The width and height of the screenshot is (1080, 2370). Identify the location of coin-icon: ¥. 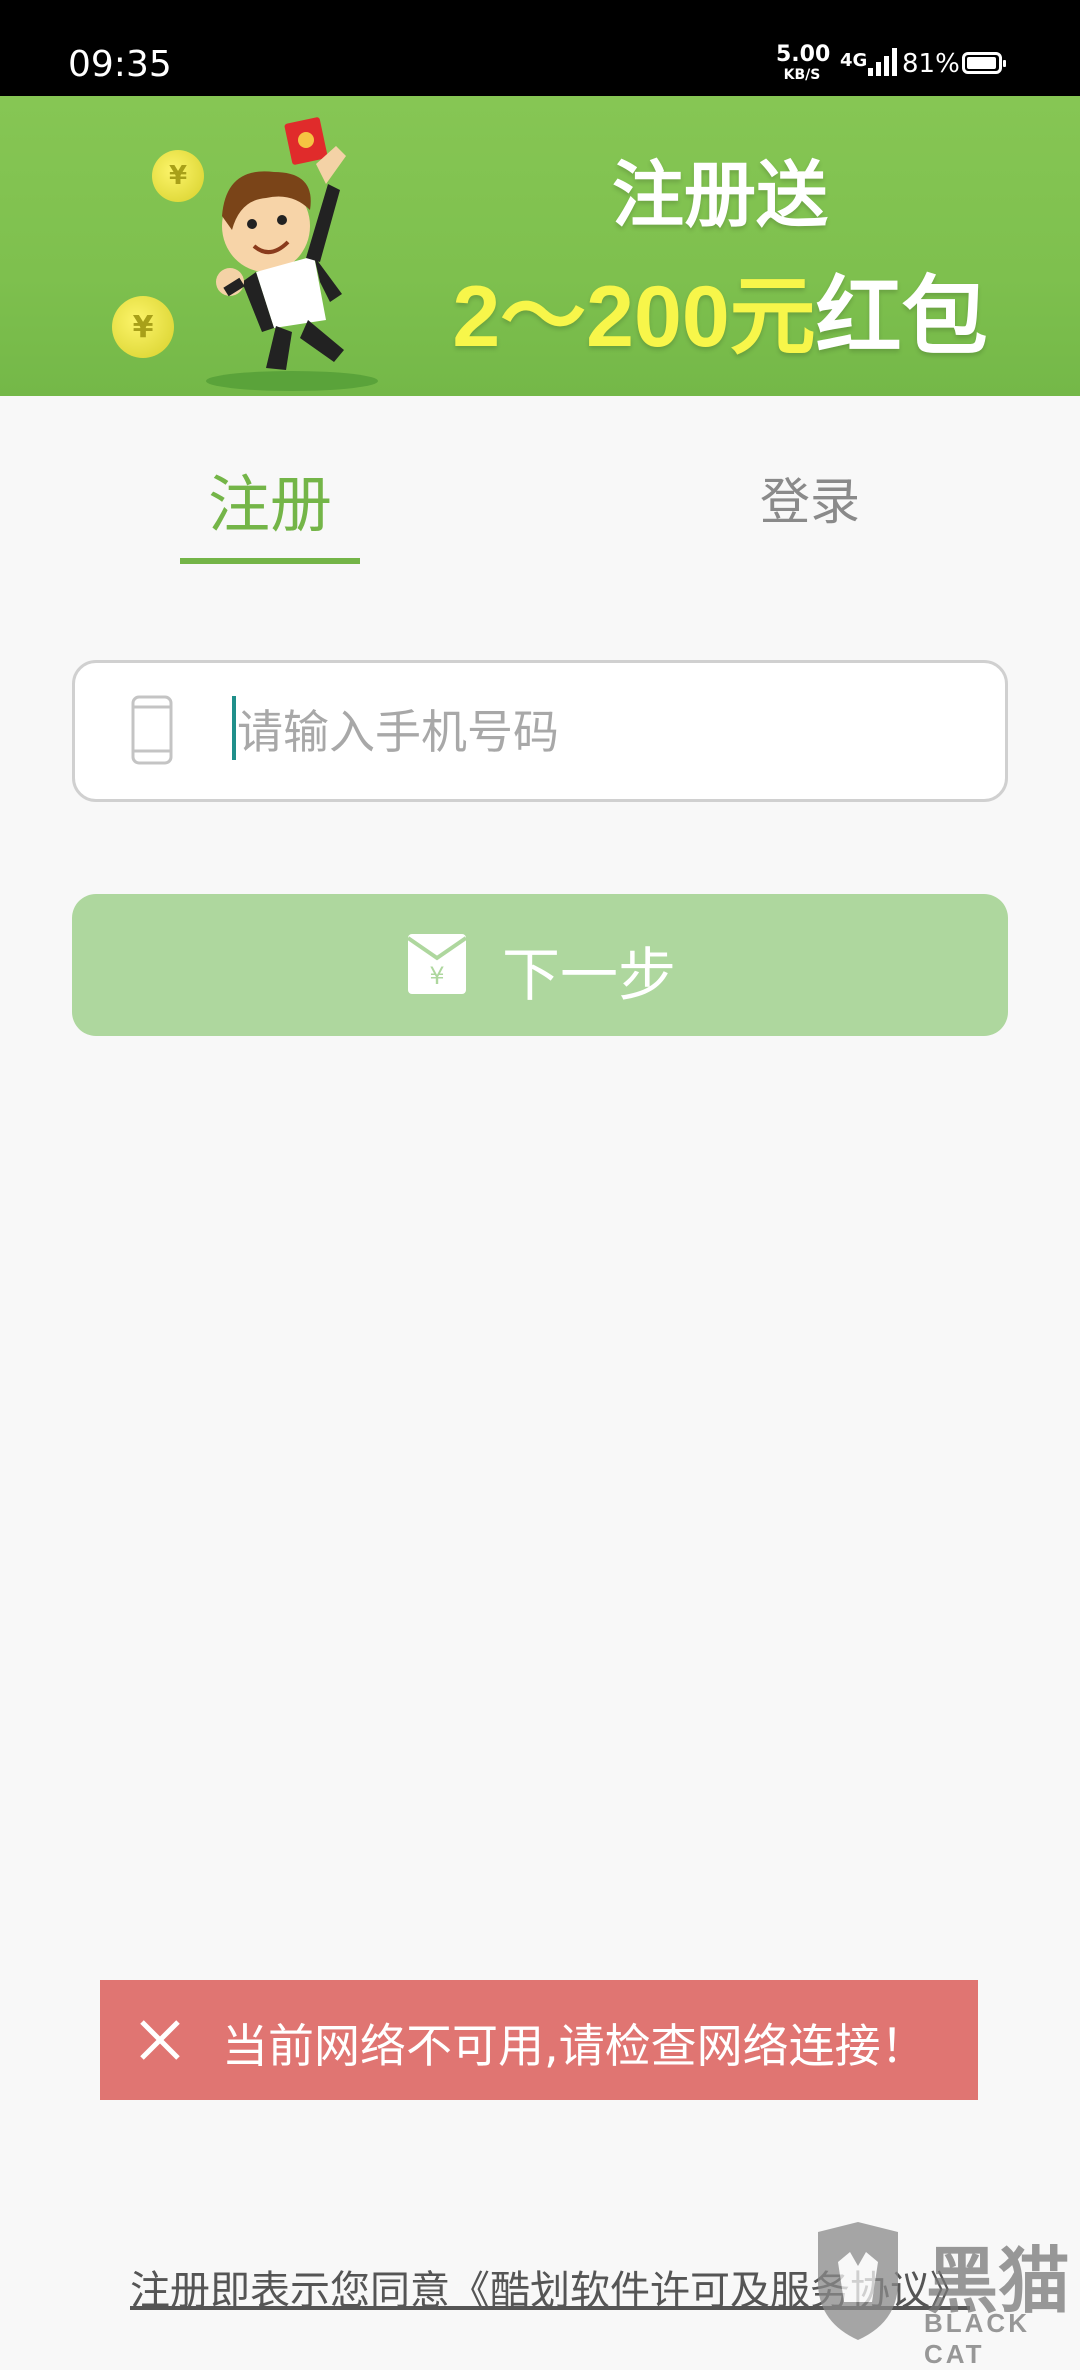
(143, 327).